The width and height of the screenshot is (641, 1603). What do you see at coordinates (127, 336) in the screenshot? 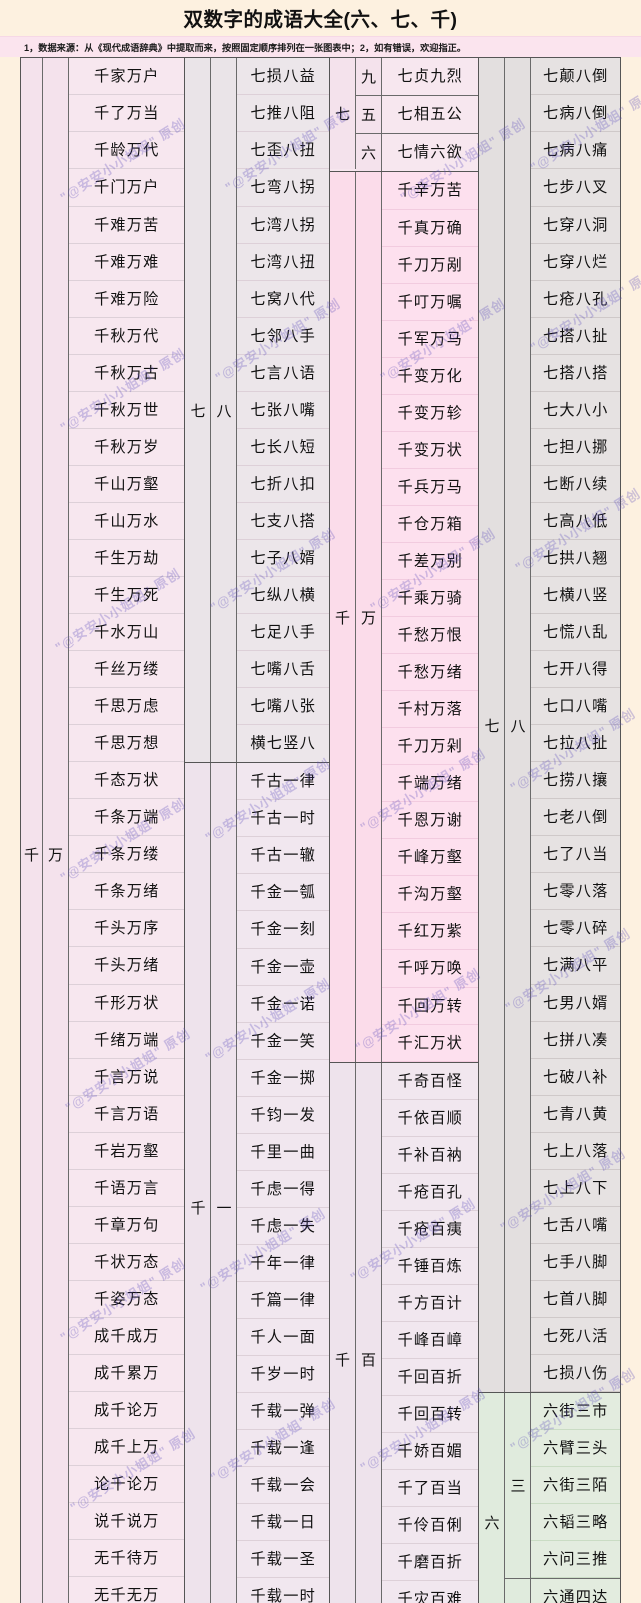
I see `idiom-cell: 千秋万代` at bounding box center [127, 336].